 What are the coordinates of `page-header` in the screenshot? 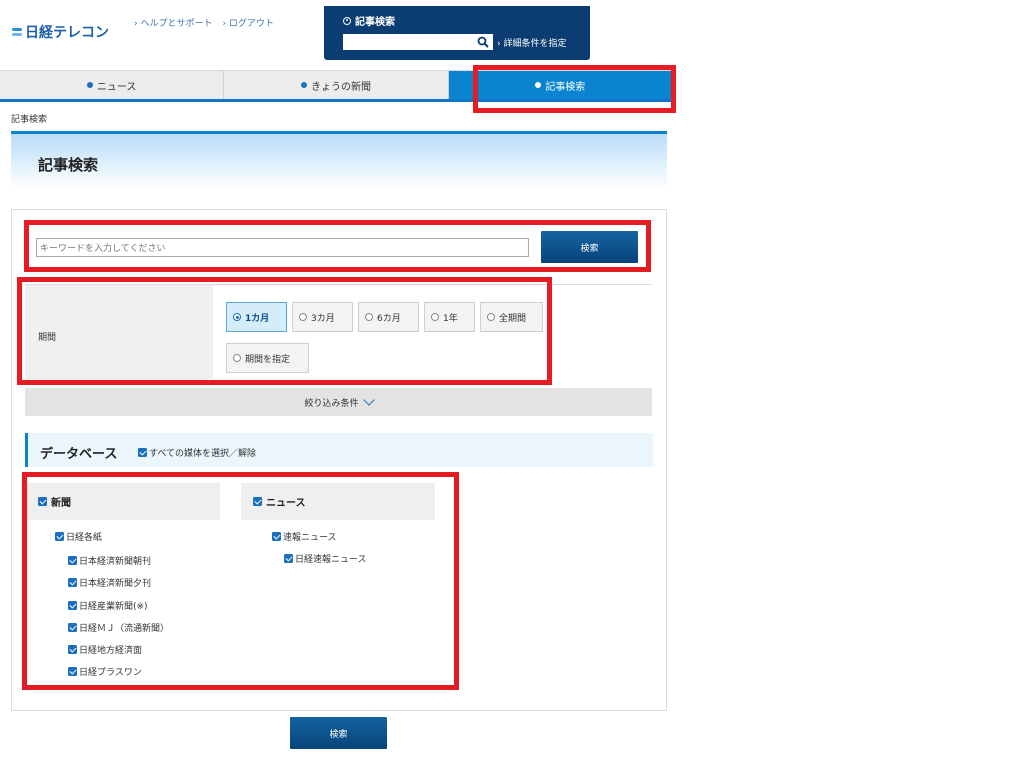 It's located at (339, 160).